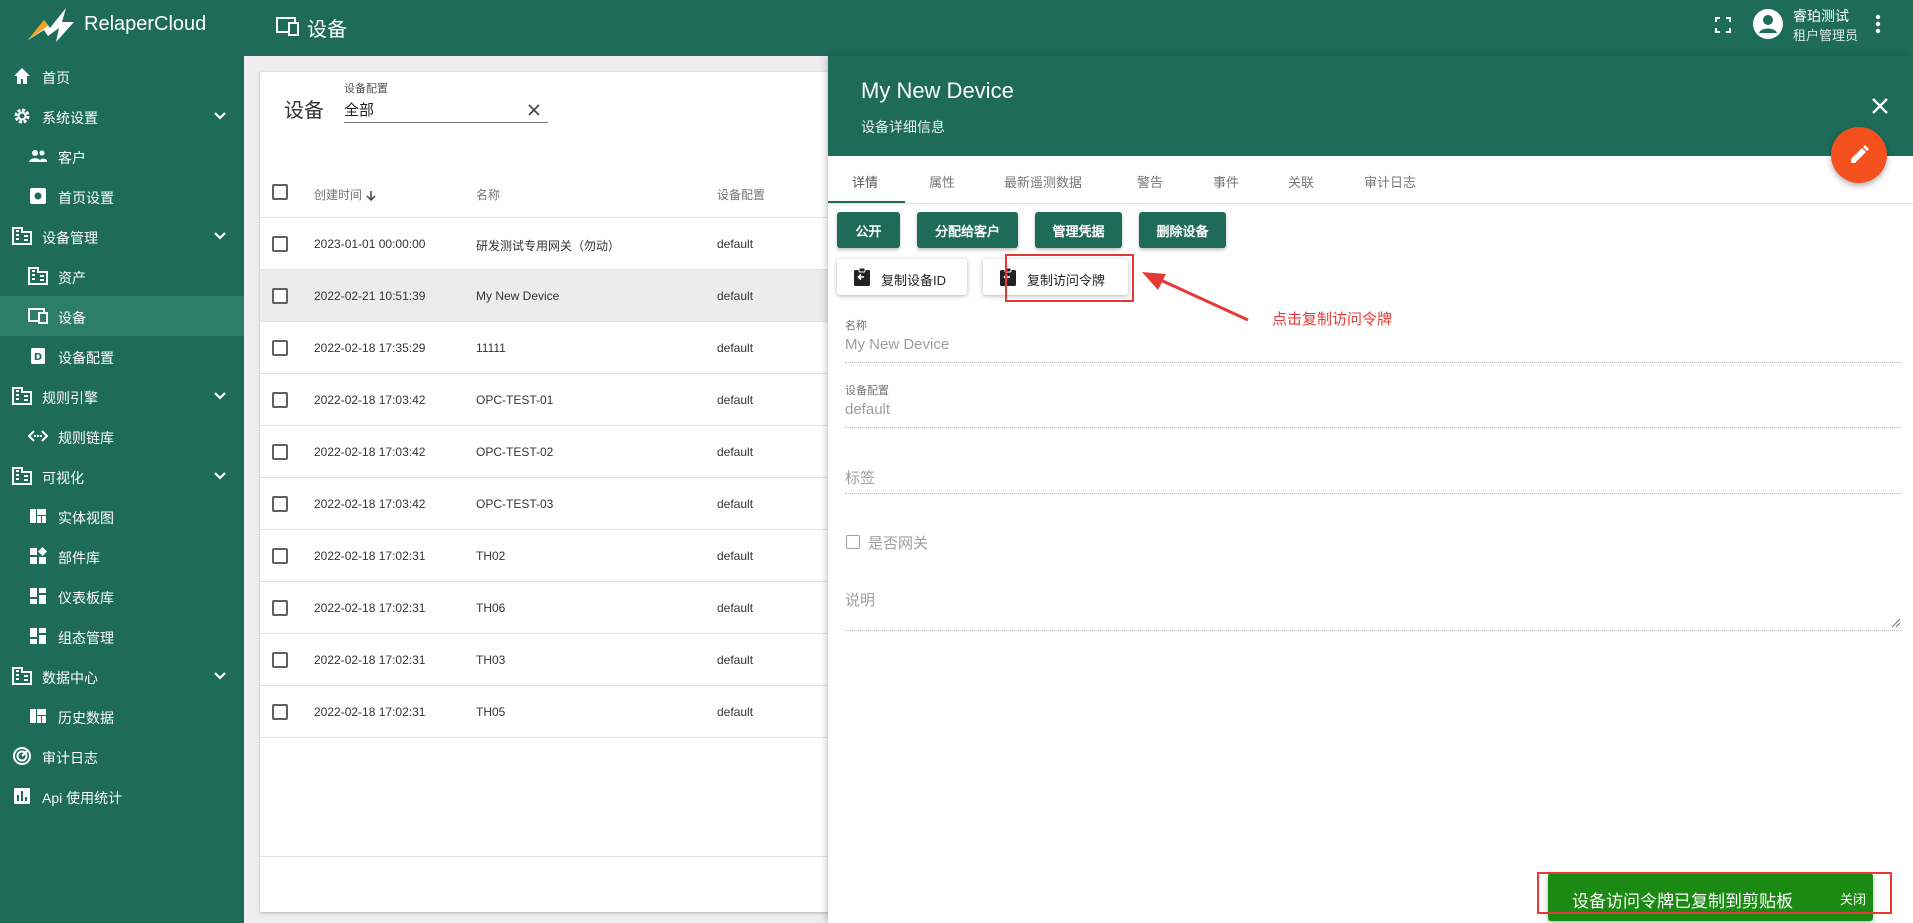  Describe the element at coordinates (865, 181) in the screenshot. I see `tab-details: 详情` at that location.